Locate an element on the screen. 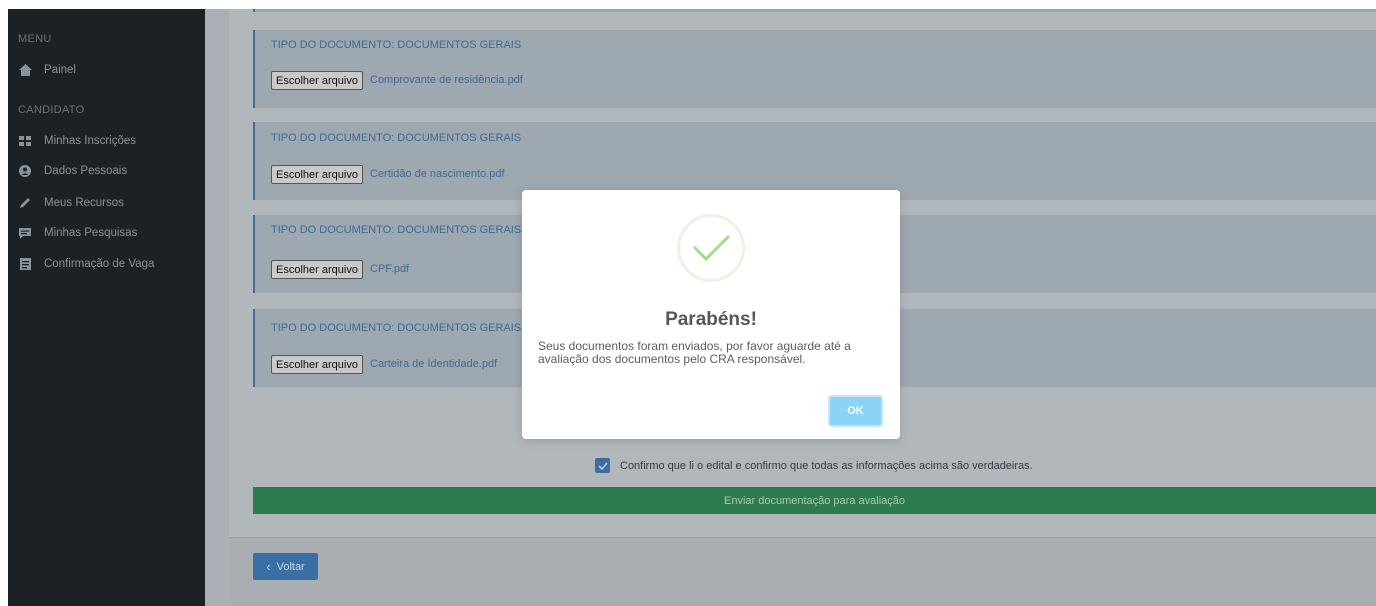 The image size is (1376, 606). sidebar-item-label: Dados Pessoais is located at coordinates (86, 171).